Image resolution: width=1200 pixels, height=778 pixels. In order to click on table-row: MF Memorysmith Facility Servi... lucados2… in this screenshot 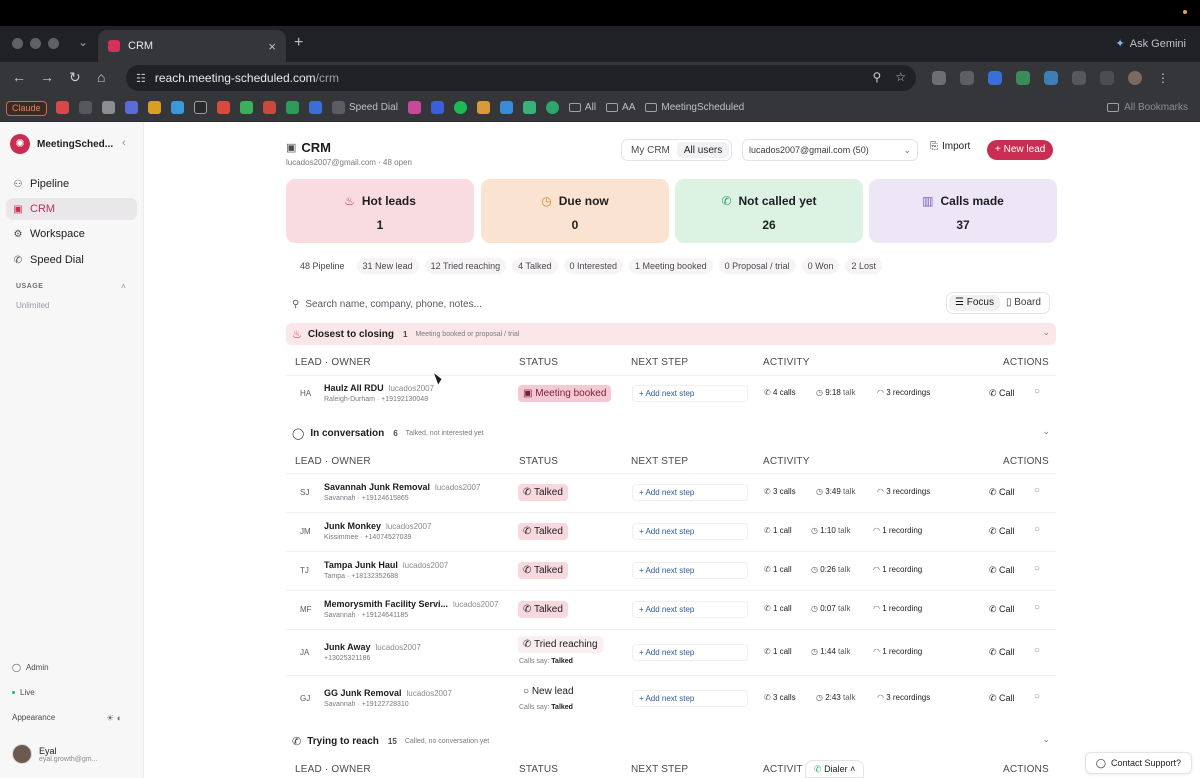, I will do `click(671, 609)`.